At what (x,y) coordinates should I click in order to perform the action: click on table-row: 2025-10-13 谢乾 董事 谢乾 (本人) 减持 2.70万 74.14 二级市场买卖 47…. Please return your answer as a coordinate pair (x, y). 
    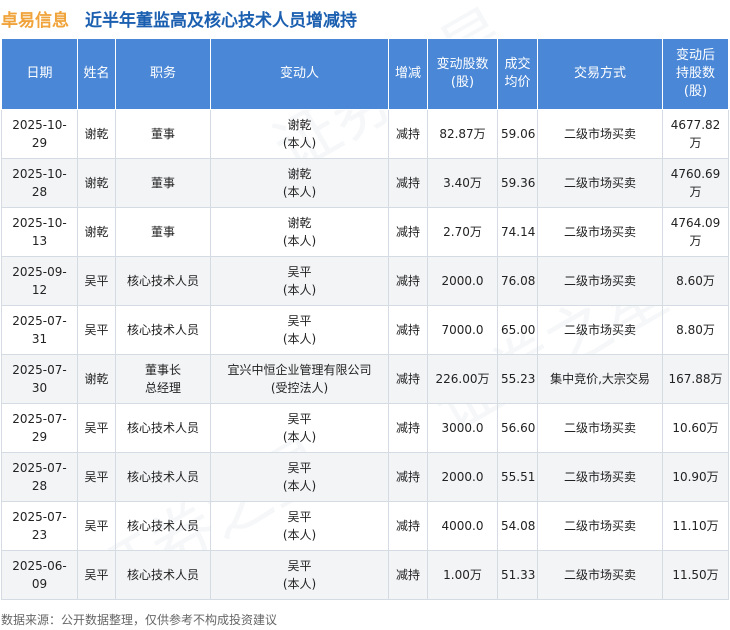
    Looking at the image, I should click on (365, 232).